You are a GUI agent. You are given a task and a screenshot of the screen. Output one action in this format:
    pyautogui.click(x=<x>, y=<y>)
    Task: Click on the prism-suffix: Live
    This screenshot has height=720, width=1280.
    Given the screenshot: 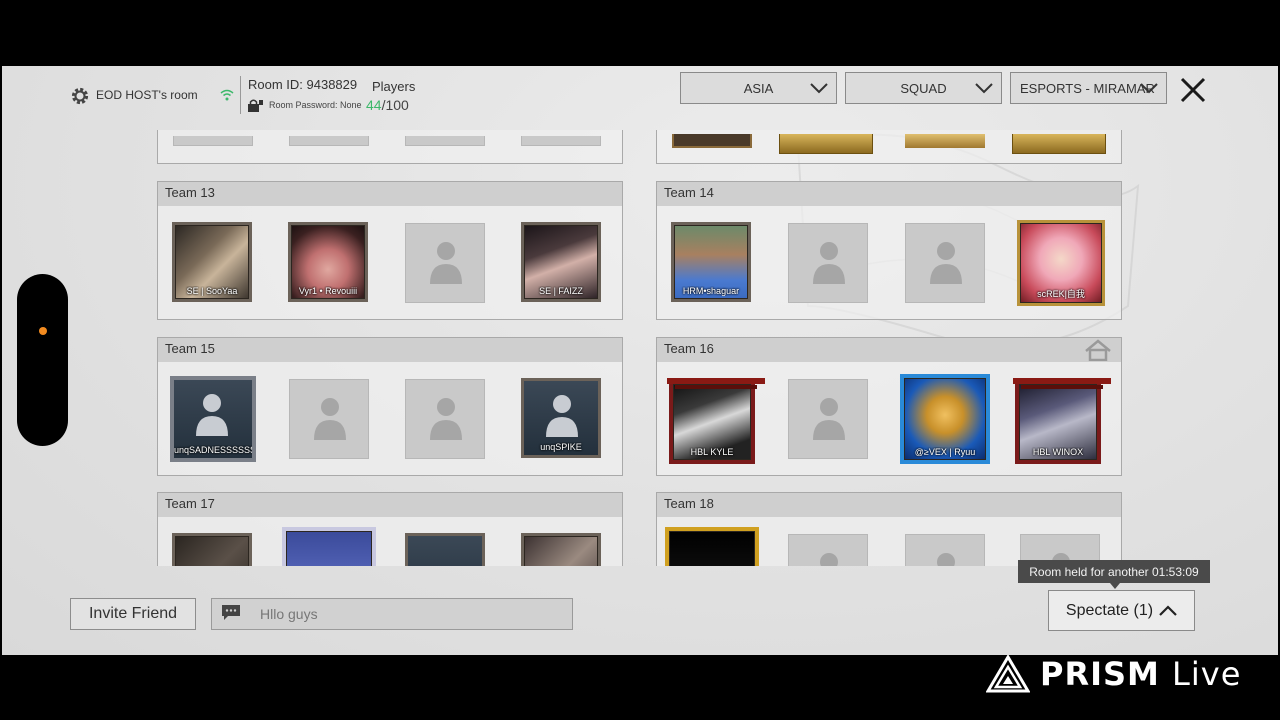 What is the action you would take?
    pyautogui.click(x=1207, y=674)
    